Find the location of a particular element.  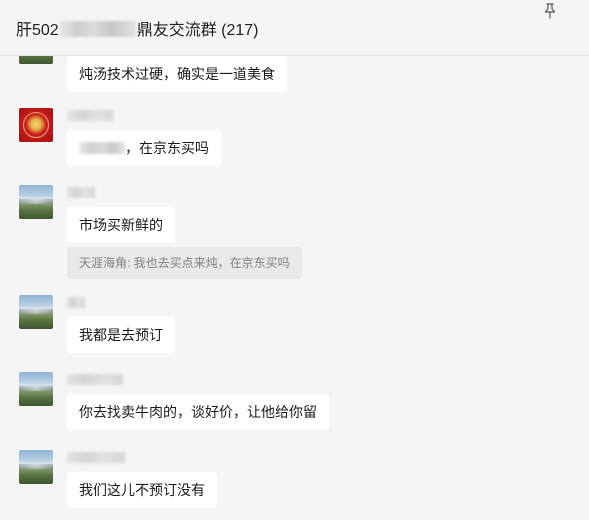

message-bubble: 炖汤技术过硬，确实是一道美食 is located at coordinates (177, 74).